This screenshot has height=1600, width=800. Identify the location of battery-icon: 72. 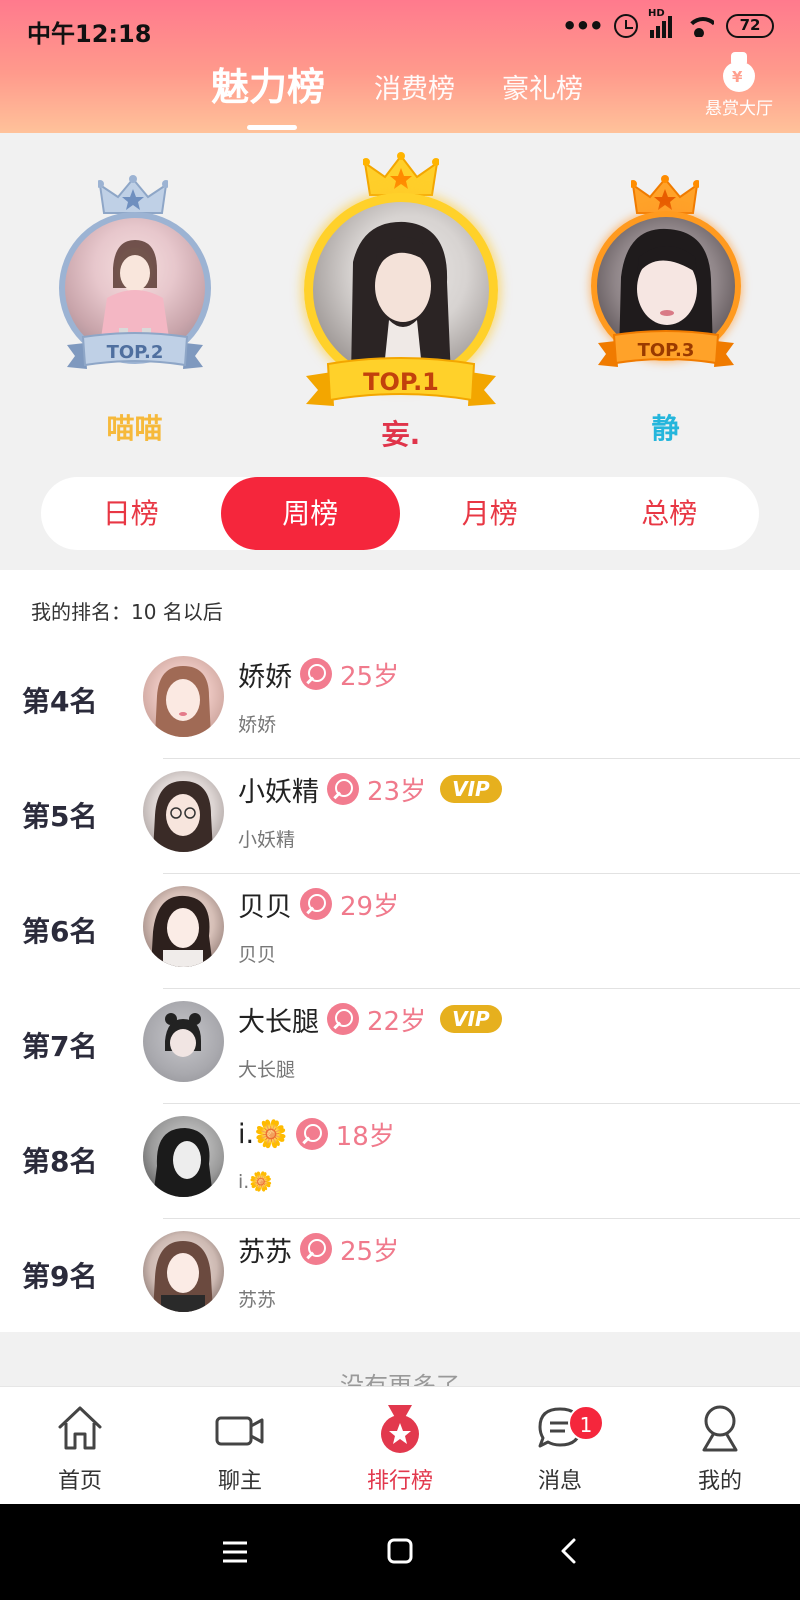
(750, 26).